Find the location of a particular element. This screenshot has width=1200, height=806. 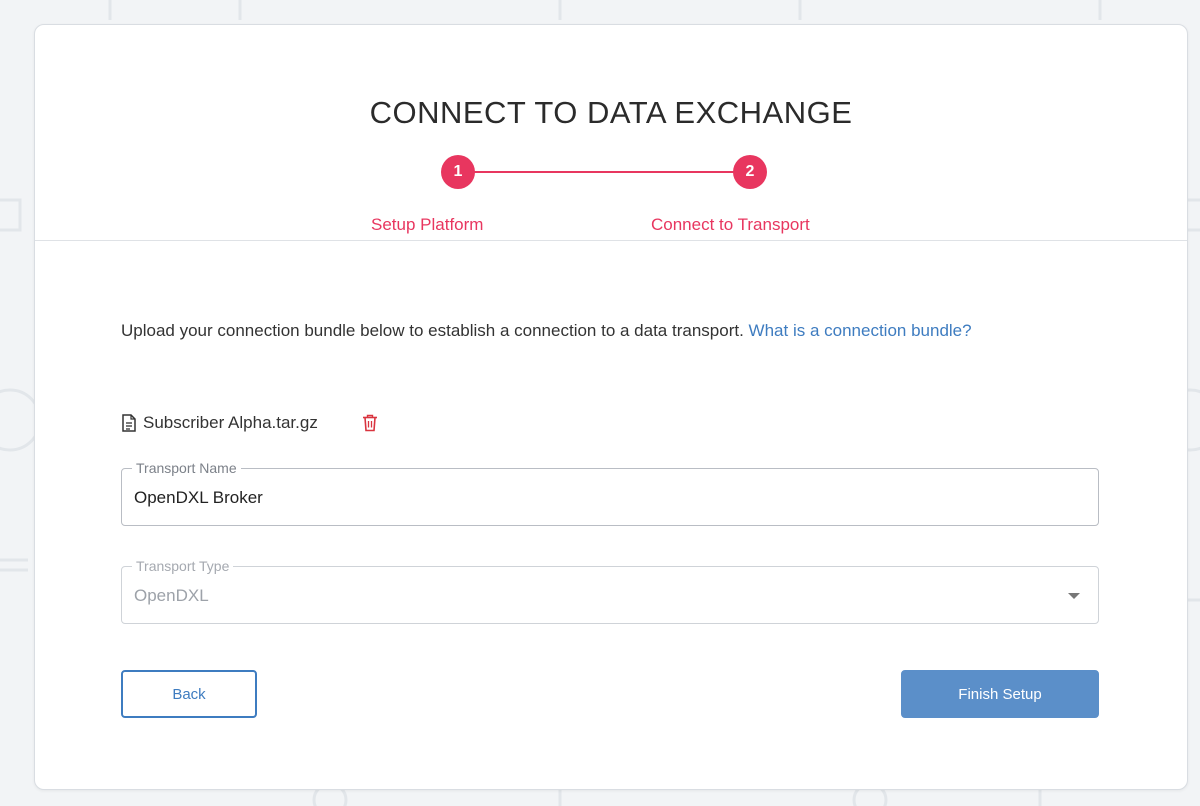

transport-name-input is located at coordinates (584, 498).